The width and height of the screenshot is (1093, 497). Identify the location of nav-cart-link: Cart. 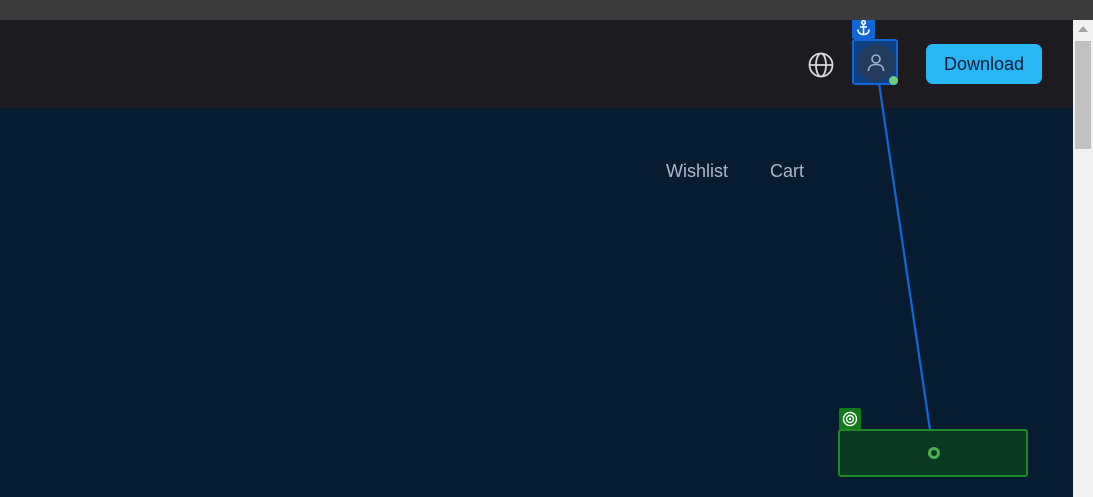
(787, 171).